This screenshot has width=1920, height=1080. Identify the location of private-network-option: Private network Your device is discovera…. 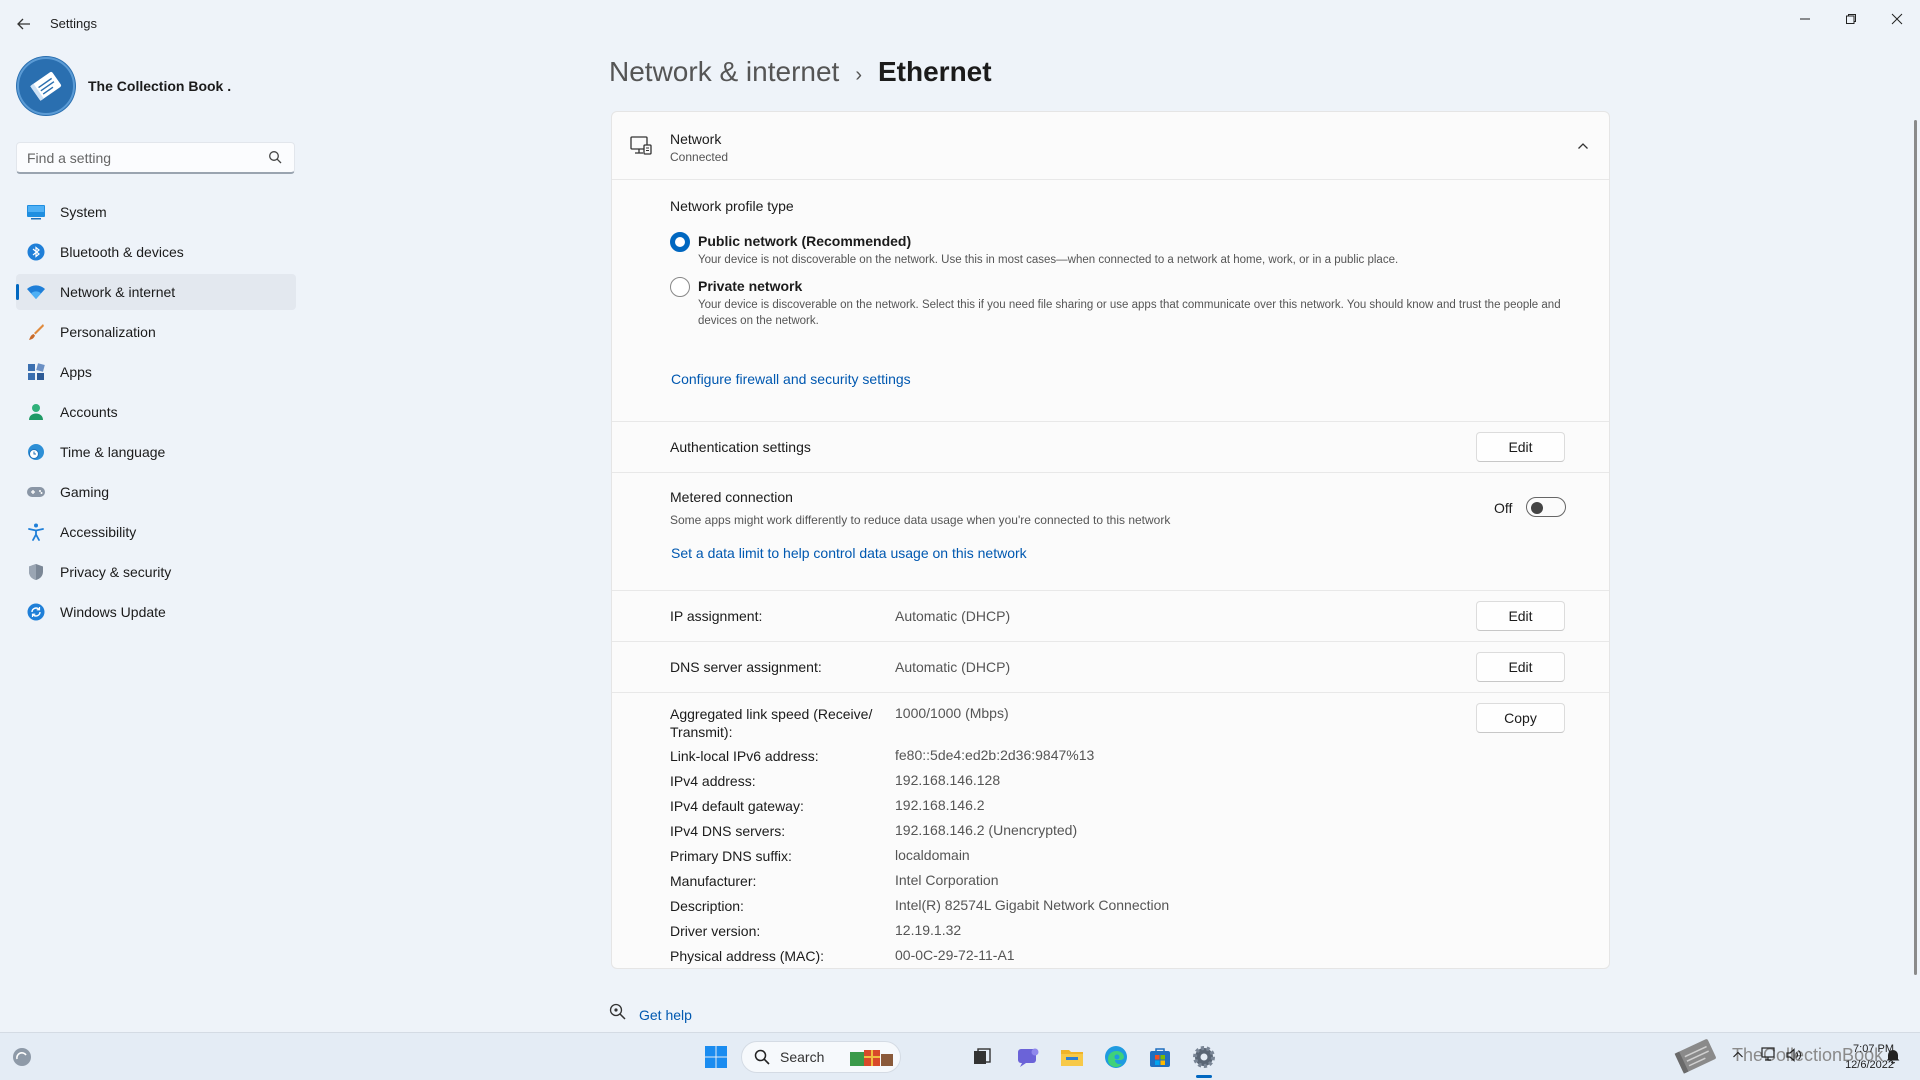
(1124, 303).